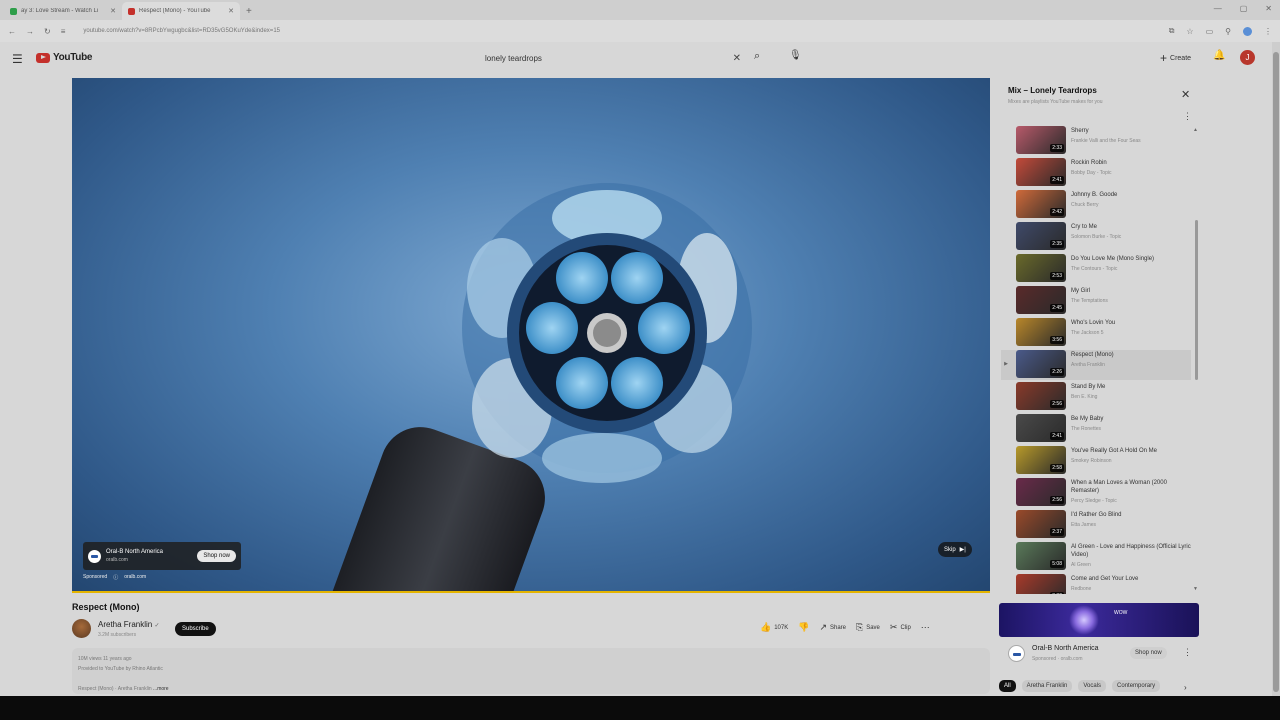 The height and width of the screenshot is (720, 1280). Describe the element at coordinates (1210, 31) in the screenshot. I see `tab-search-icon: ▭` at that location.